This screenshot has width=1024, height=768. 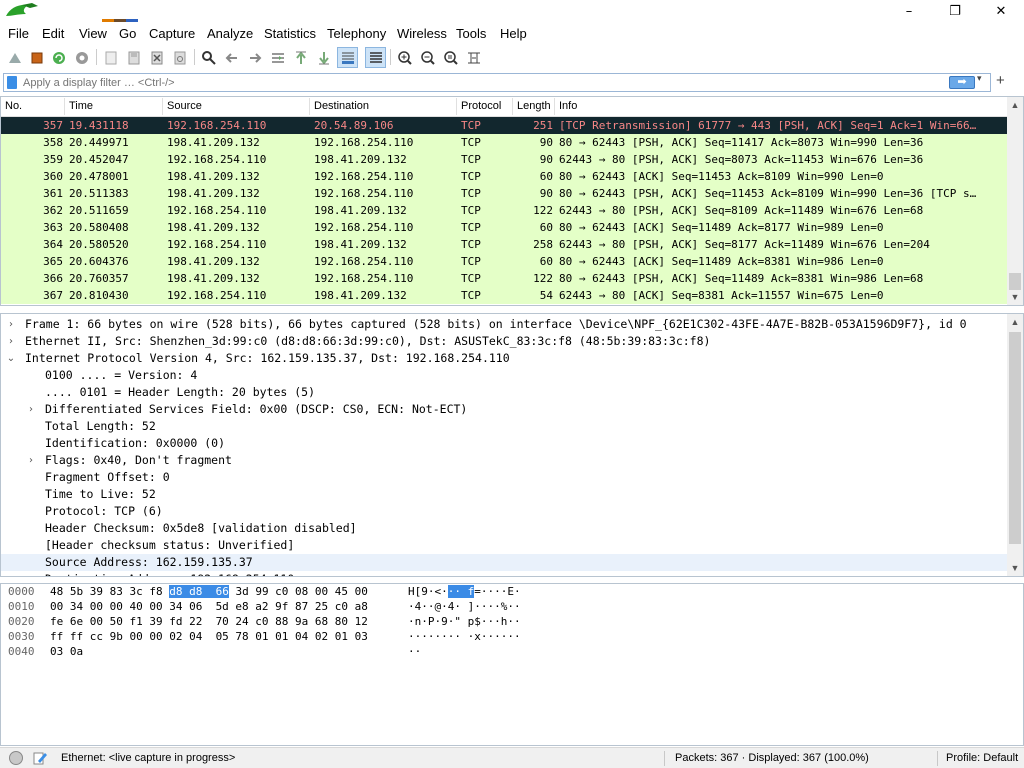 I want to click on column-header-source: Source, so click(x=184, y=106).